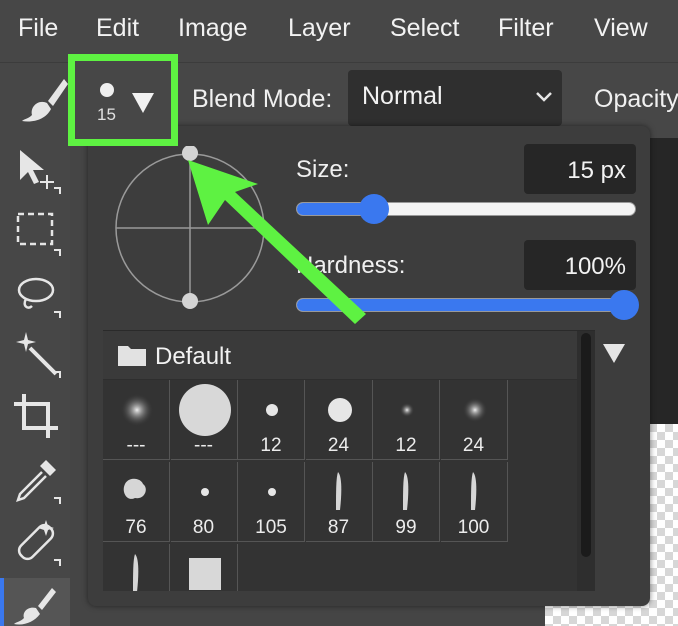  What do you see at coordinates (277, 242) in the screenshot?
I see `annotation-arrow` at bounding box center [277, 242].